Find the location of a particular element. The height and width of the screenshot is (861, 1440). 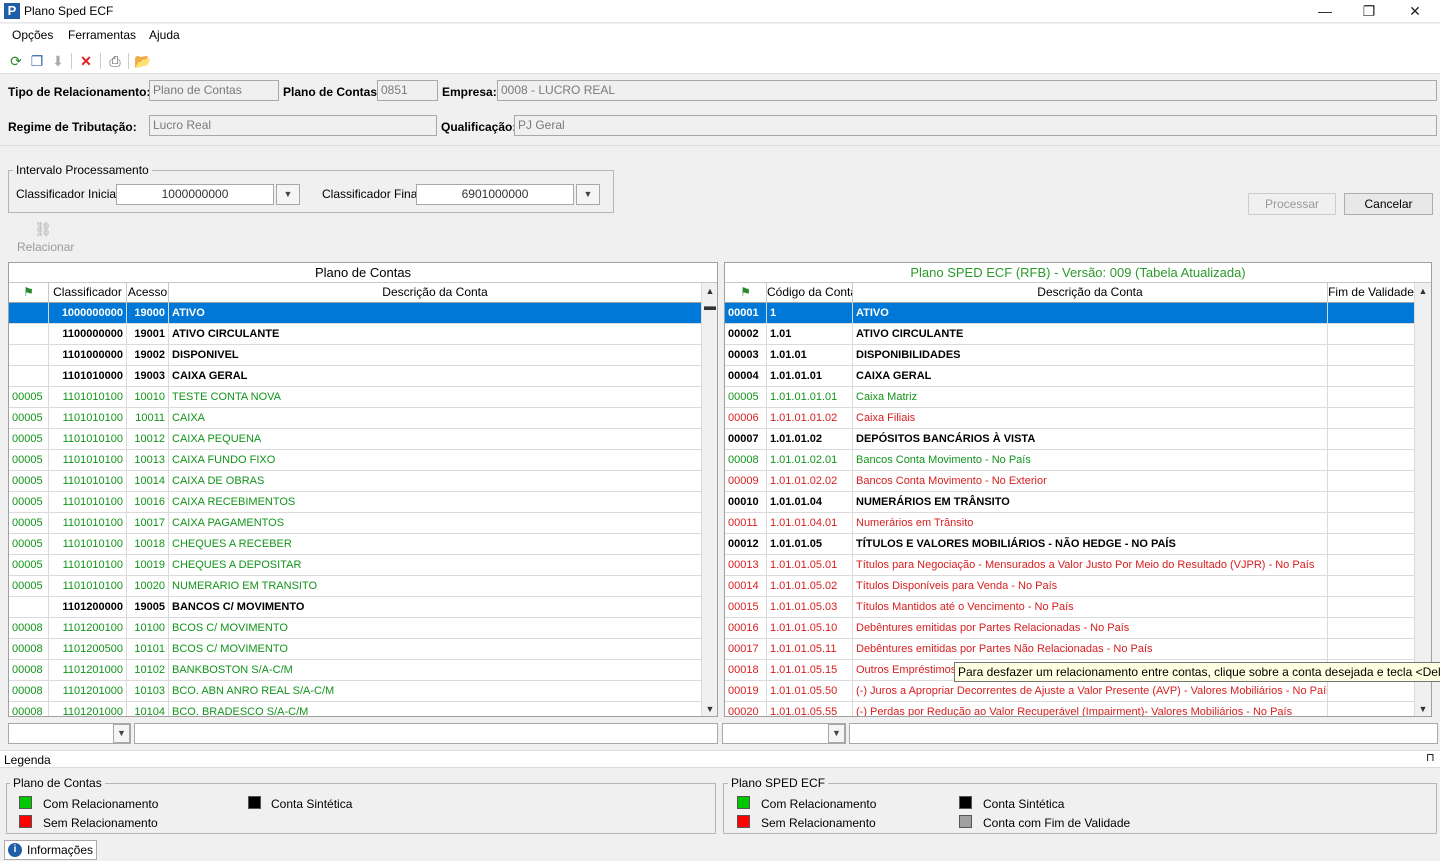

classificador-cell: 1000000000 is located at coordinates (88, 313).